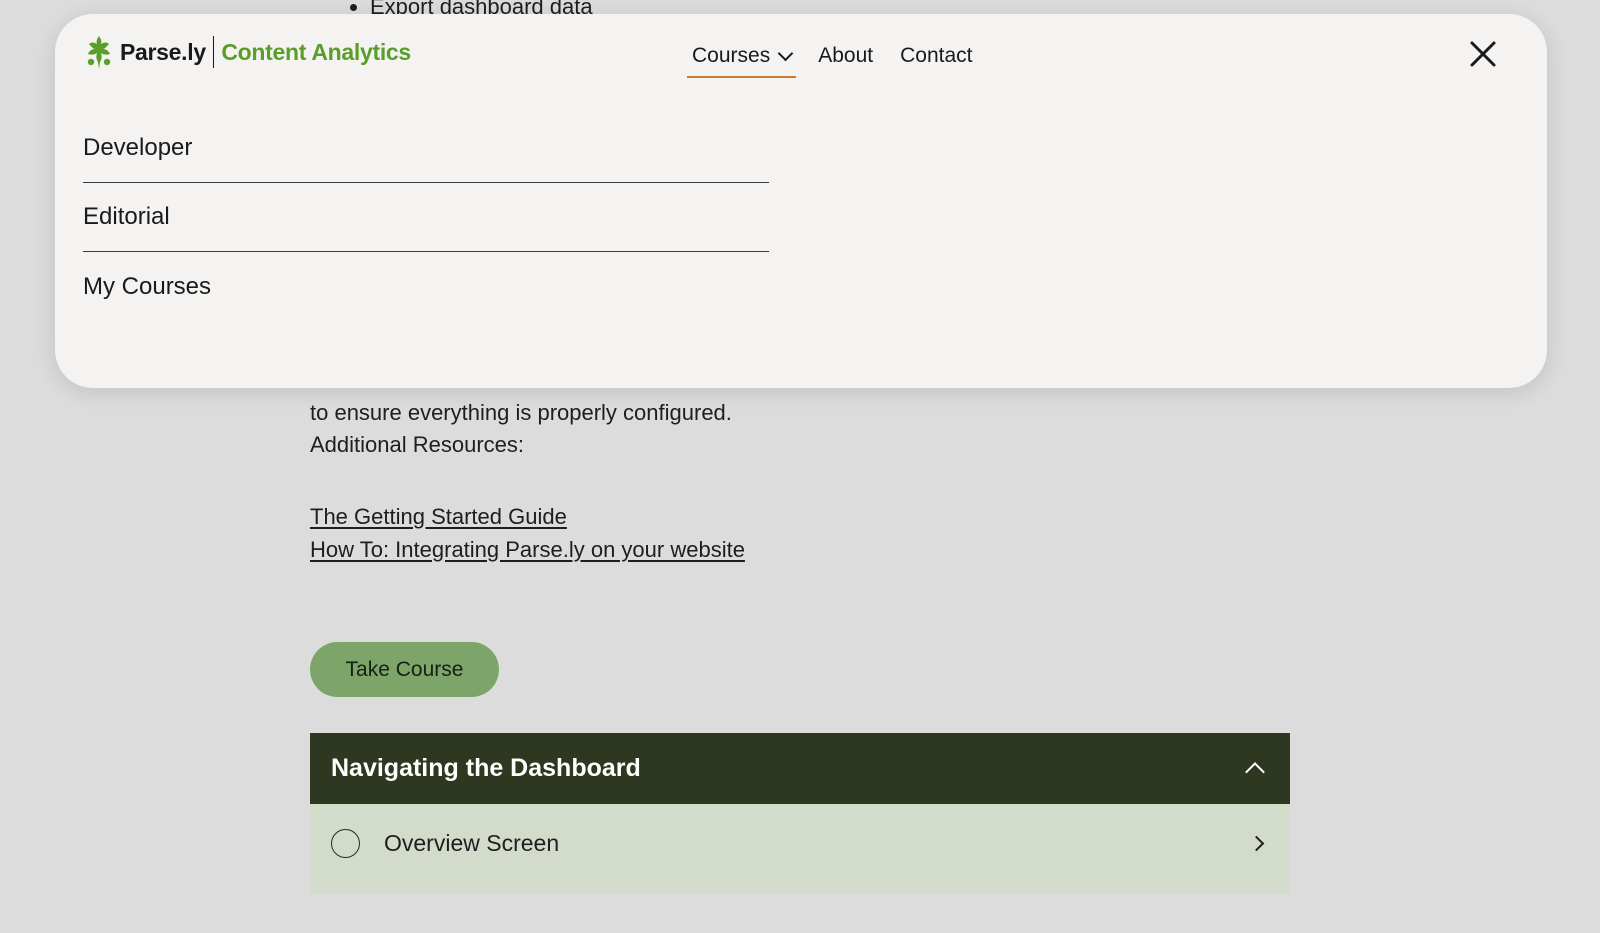 The height and width of the screenshot is (933, 1600). Describe the element at coordinates (163, 51) in the screenshot. I see `brand-name: Parse.ly` at that location.